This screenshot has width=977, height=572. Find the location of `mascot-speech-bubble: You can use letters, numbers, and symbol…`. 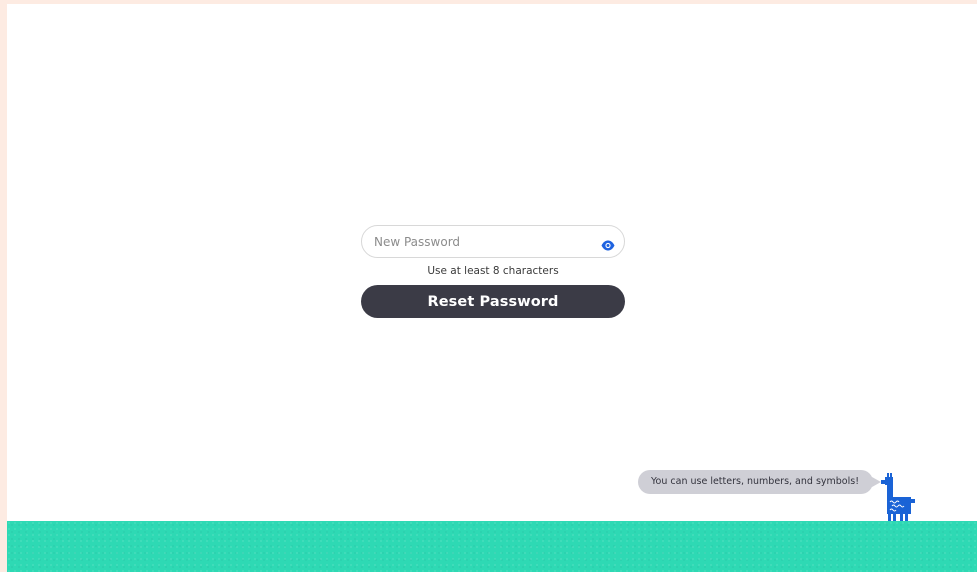

mascot-speech-bubble: You can use letters, numbers, and symbol… is located at coordinates (760, 482).